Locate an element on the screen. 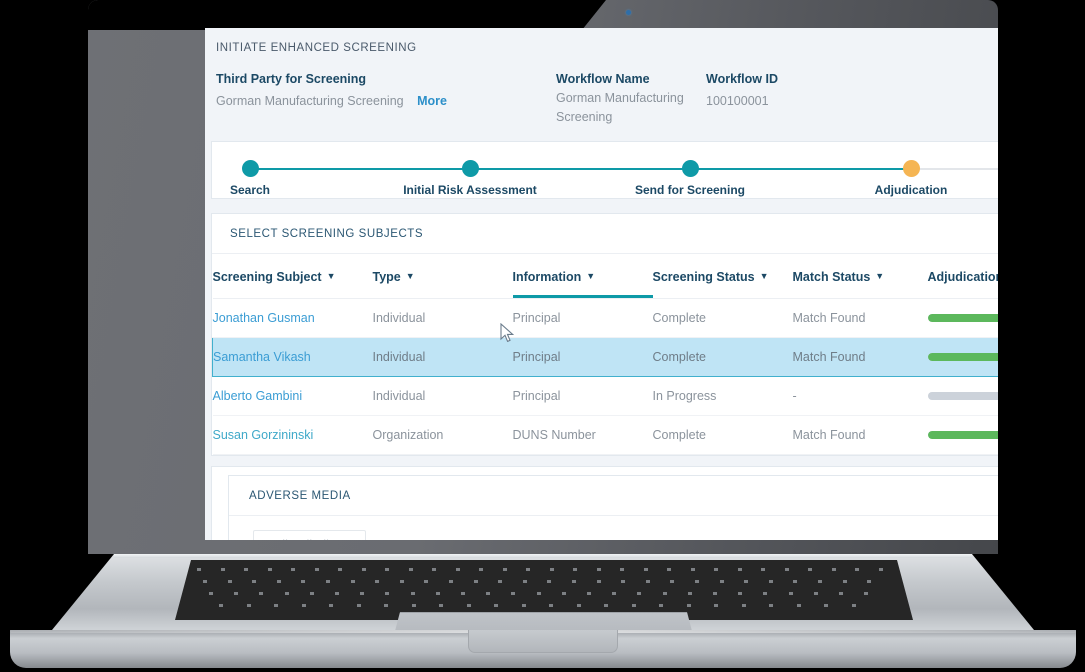 The height and width of the screenshot is (672, 1085). laptop-keyboard is located at coordinates (544, 590).